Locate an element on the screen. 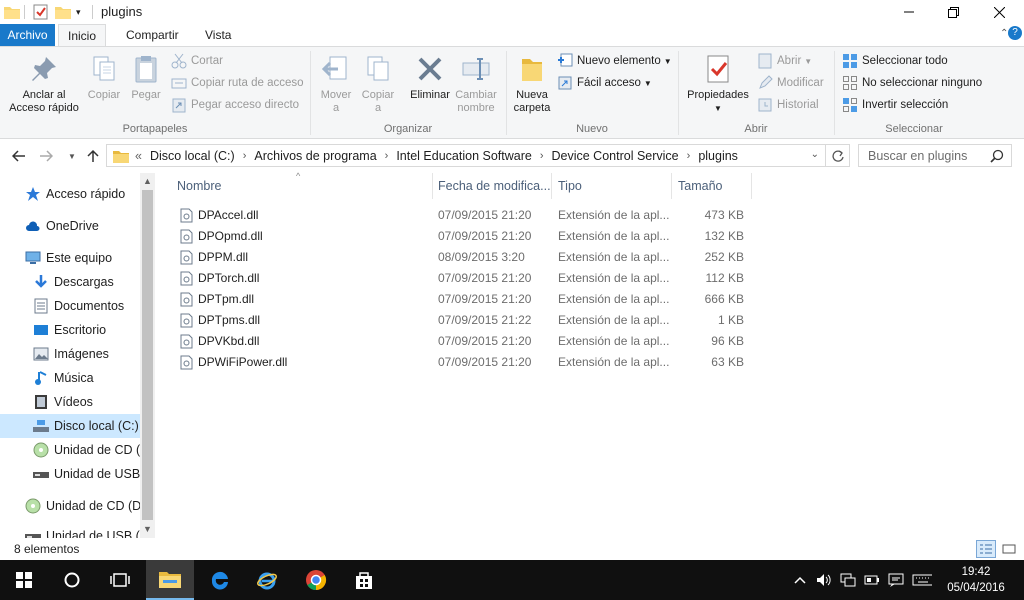 The width and height of the screenshot is (1024, 600). breadcrumb-item: Archivos de programa is located at coordinates (315, 156).